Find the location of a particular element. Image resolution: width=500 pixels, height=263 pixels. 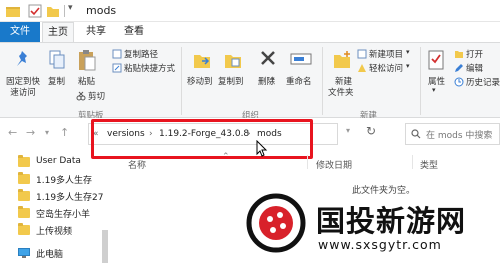

up-icon: ↑ is located at coordinates (64, 132).